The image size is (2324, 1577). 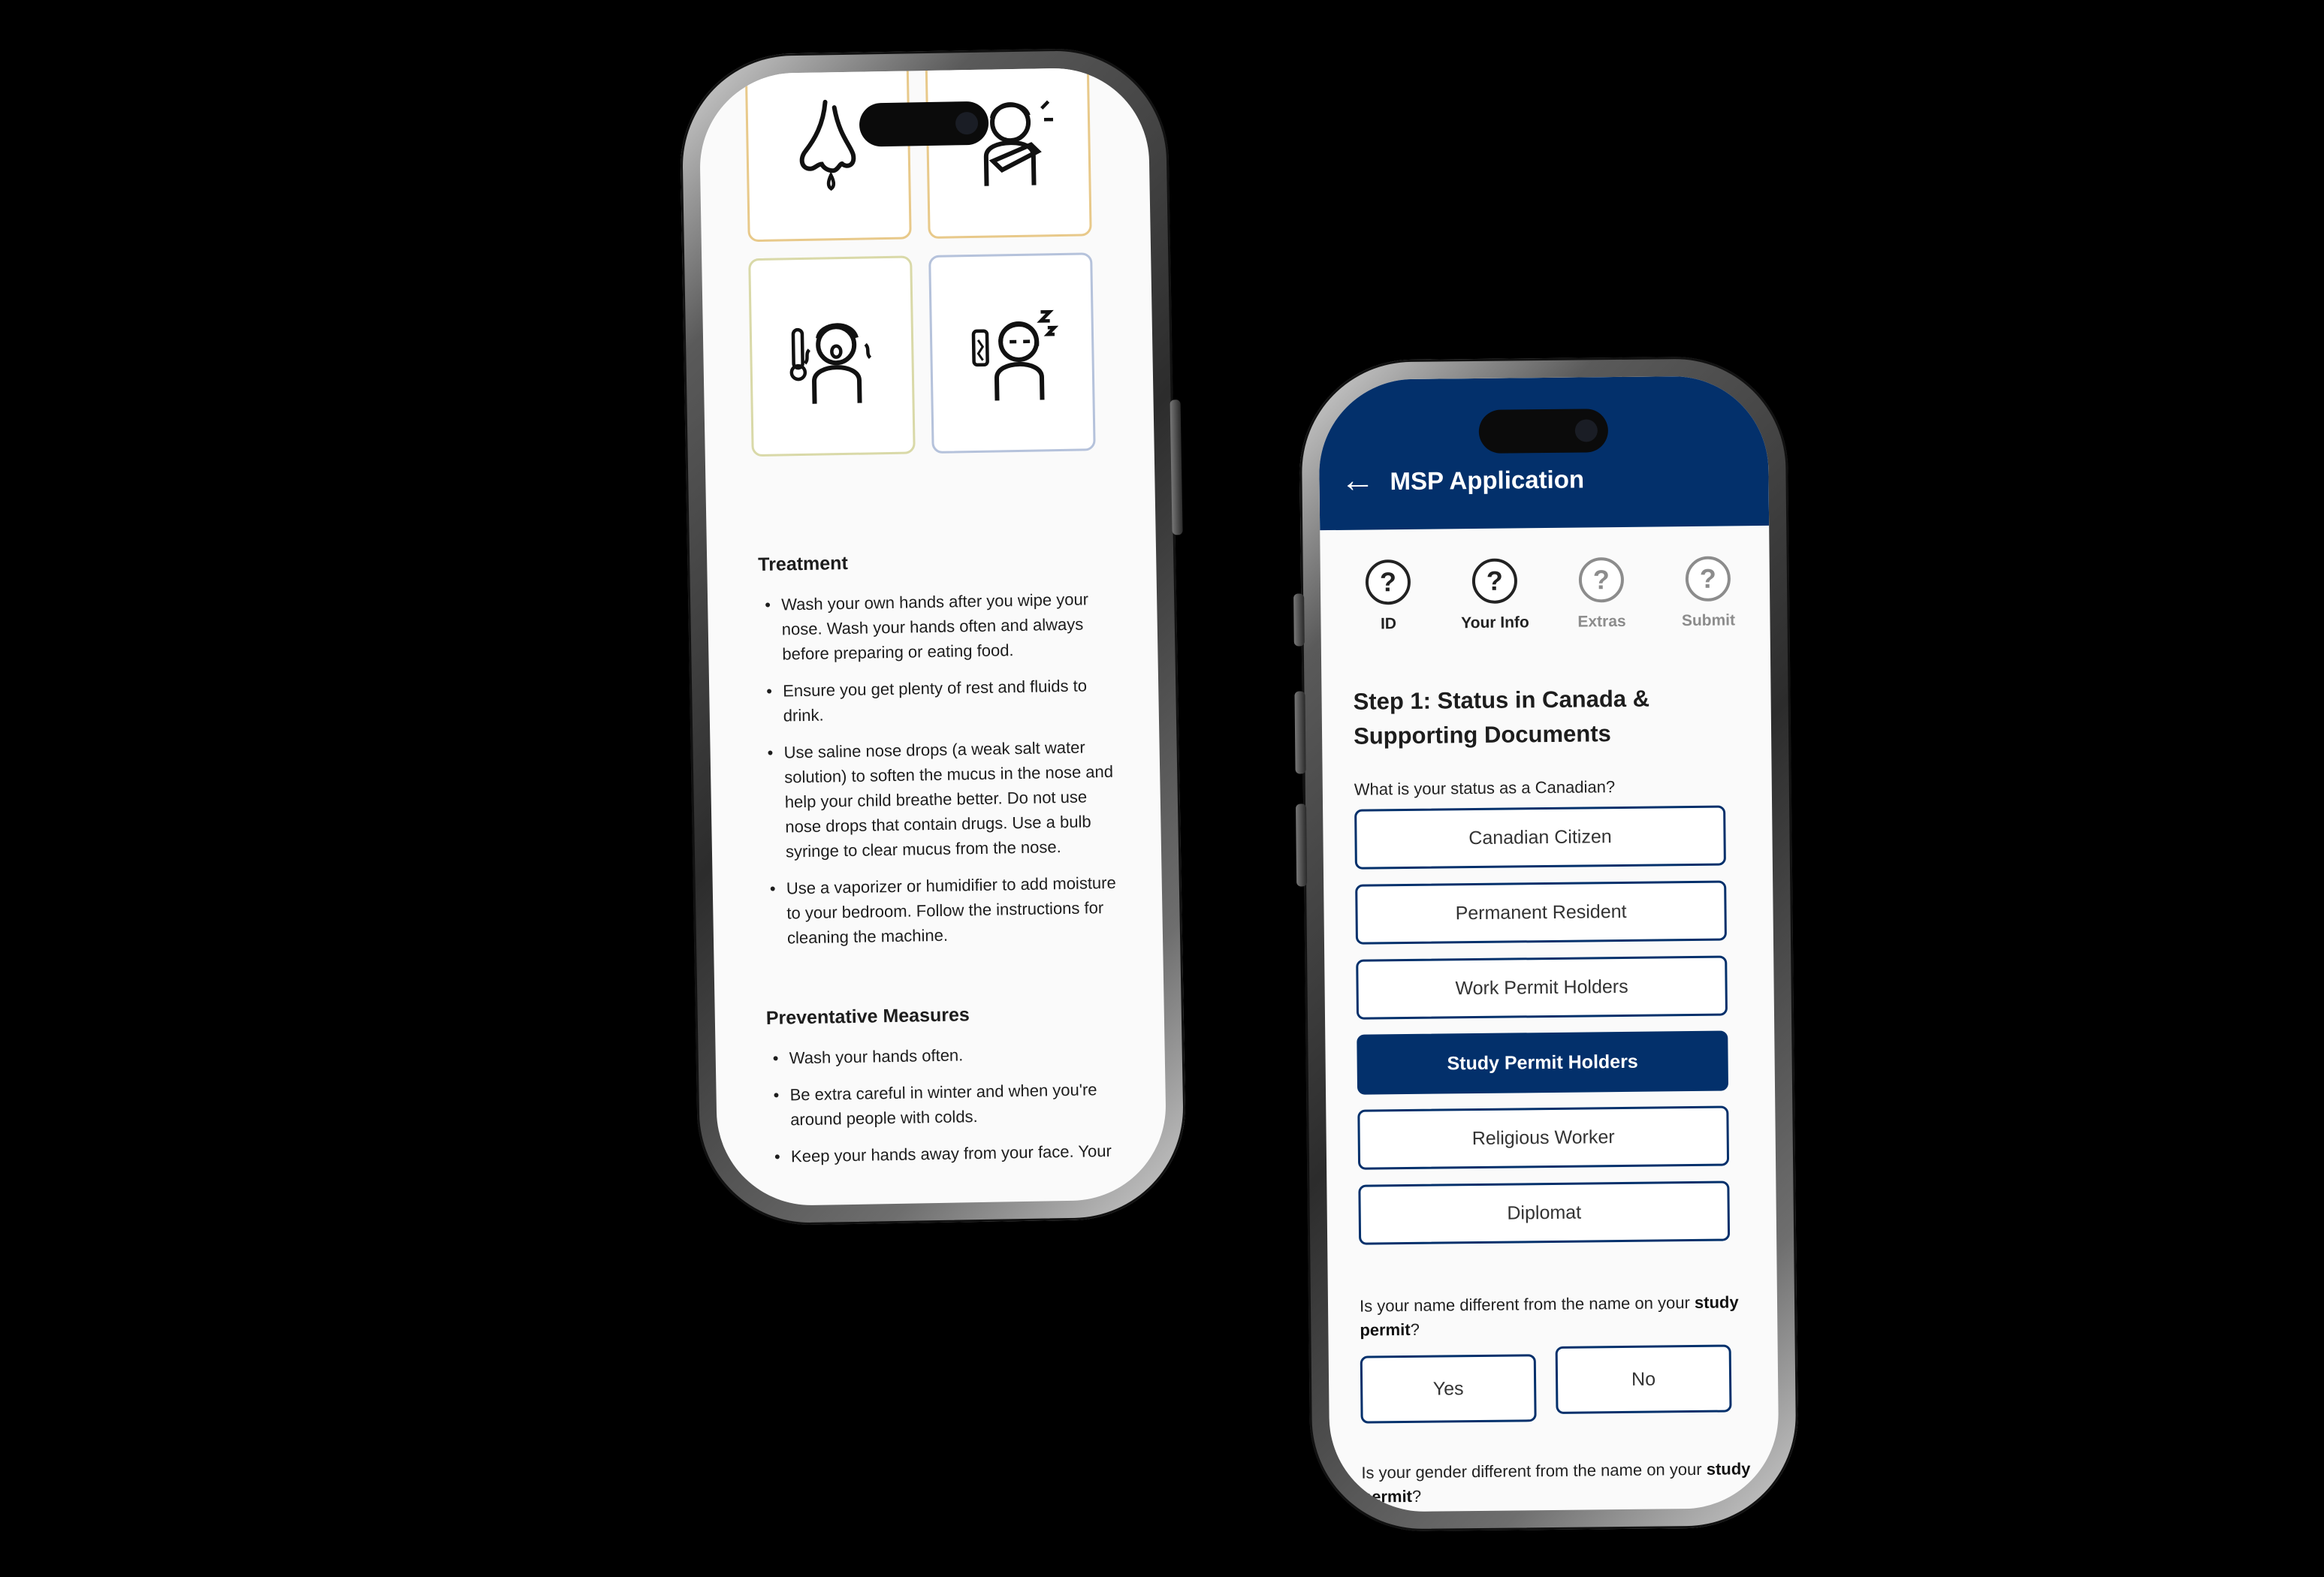 I want to click on tile-fever, so click(x=832, y=356).